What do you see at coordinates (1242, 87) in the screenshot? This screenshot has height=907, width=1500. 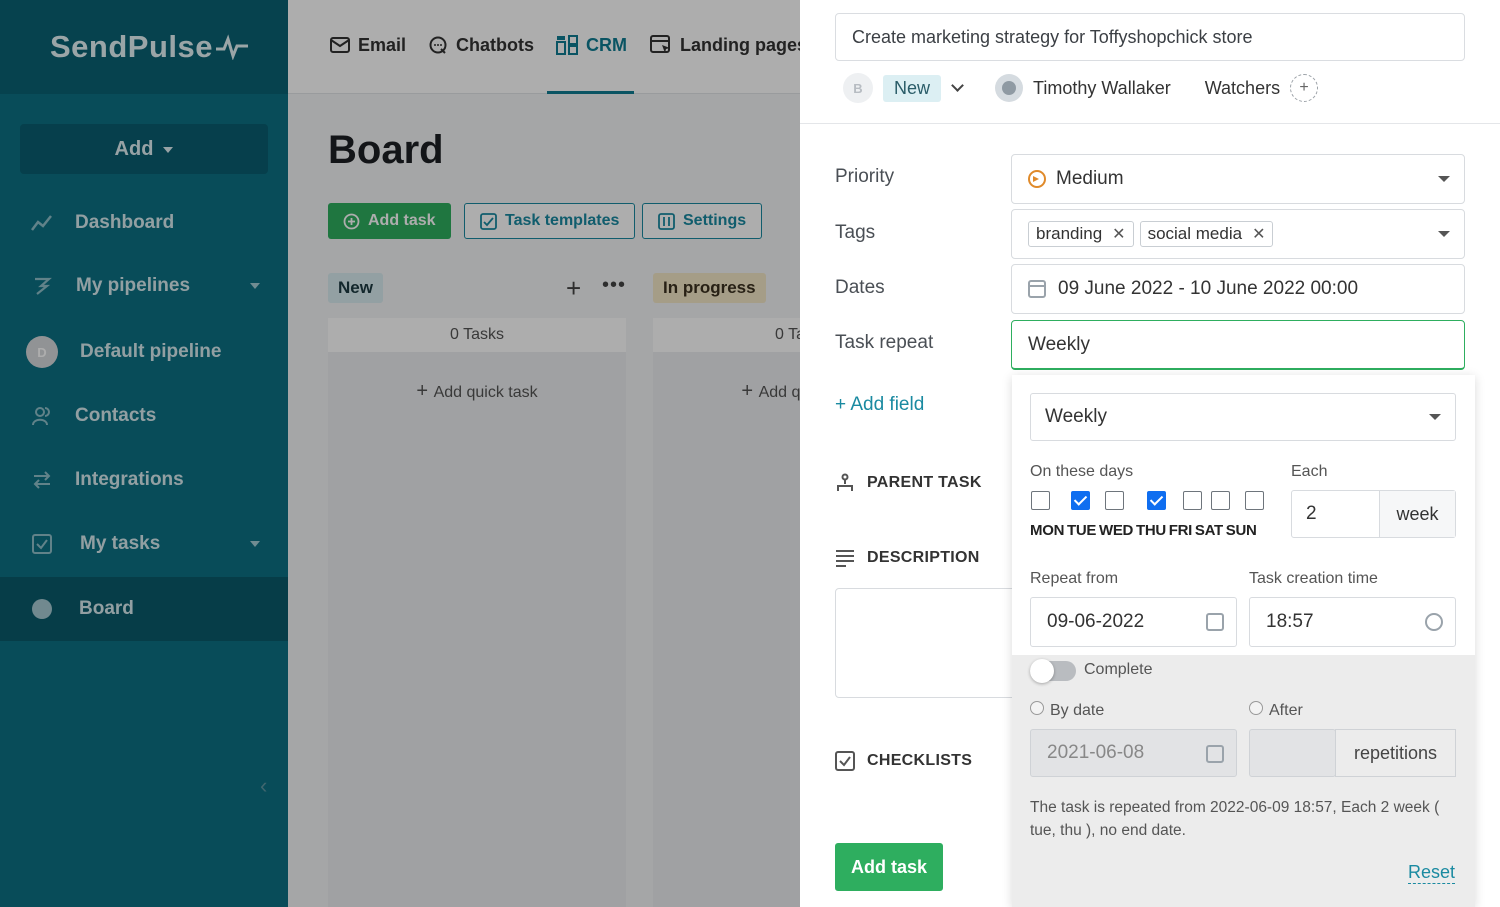 I see `watchers-label: Watchers` at bounding box center [1242, 87].